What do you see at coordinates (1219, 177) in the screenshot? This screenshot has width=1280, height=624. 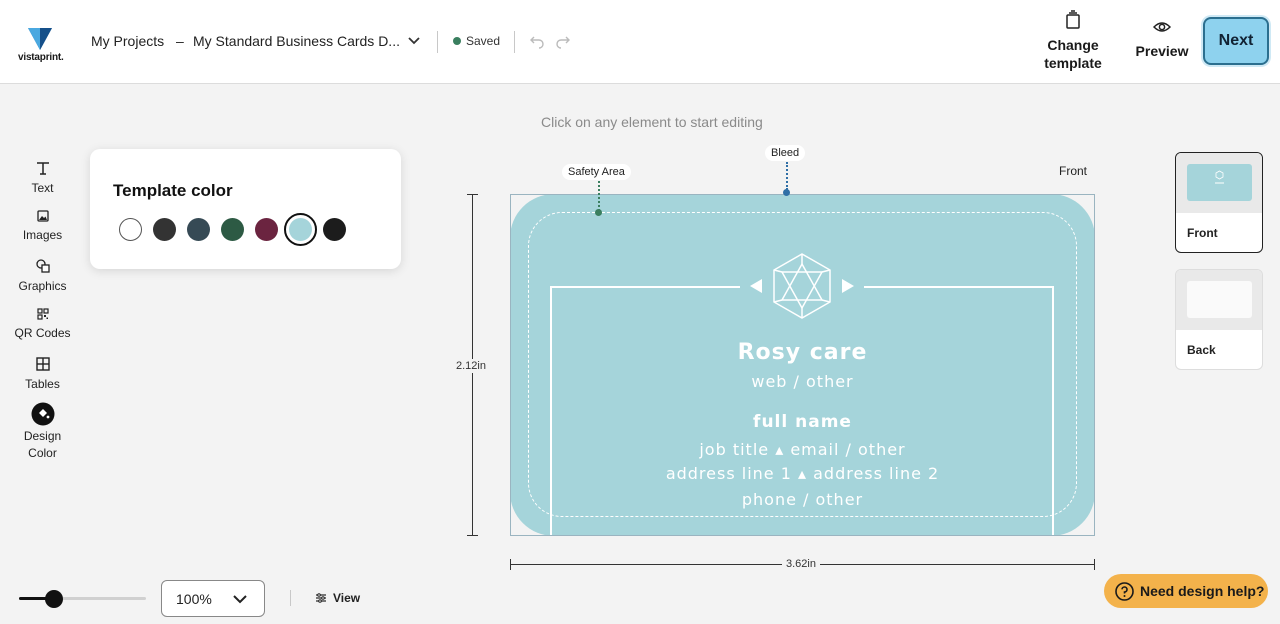 I see `front-thumb-logo-icon` at bounding box center [1219, 177].